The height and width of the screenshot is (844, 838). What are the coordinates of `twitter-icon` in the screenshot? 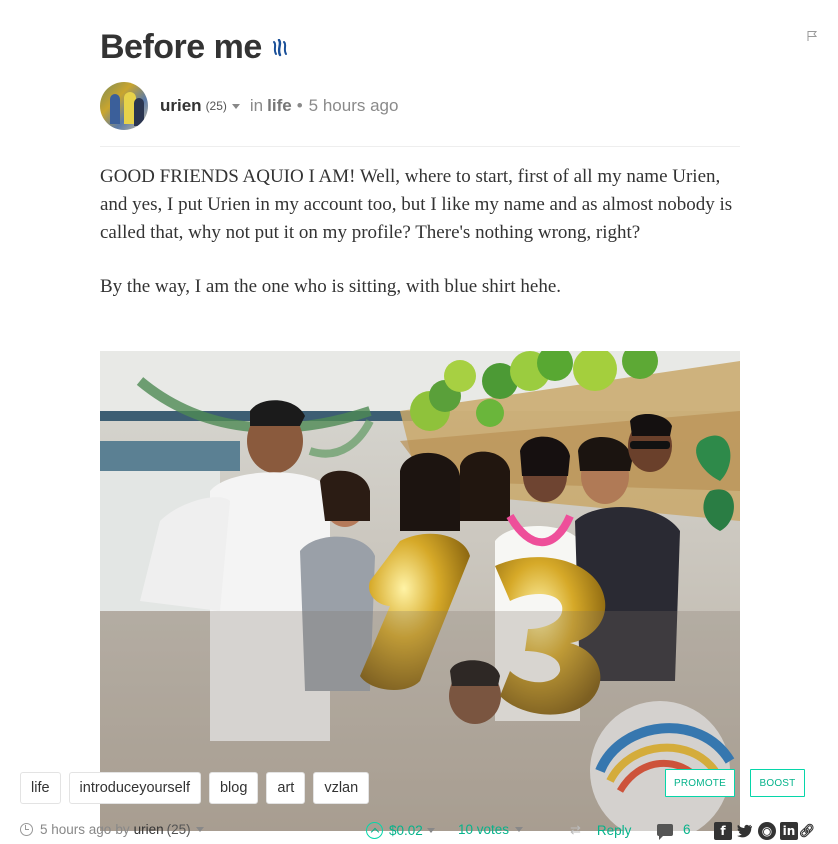 It's located at (745, 831).